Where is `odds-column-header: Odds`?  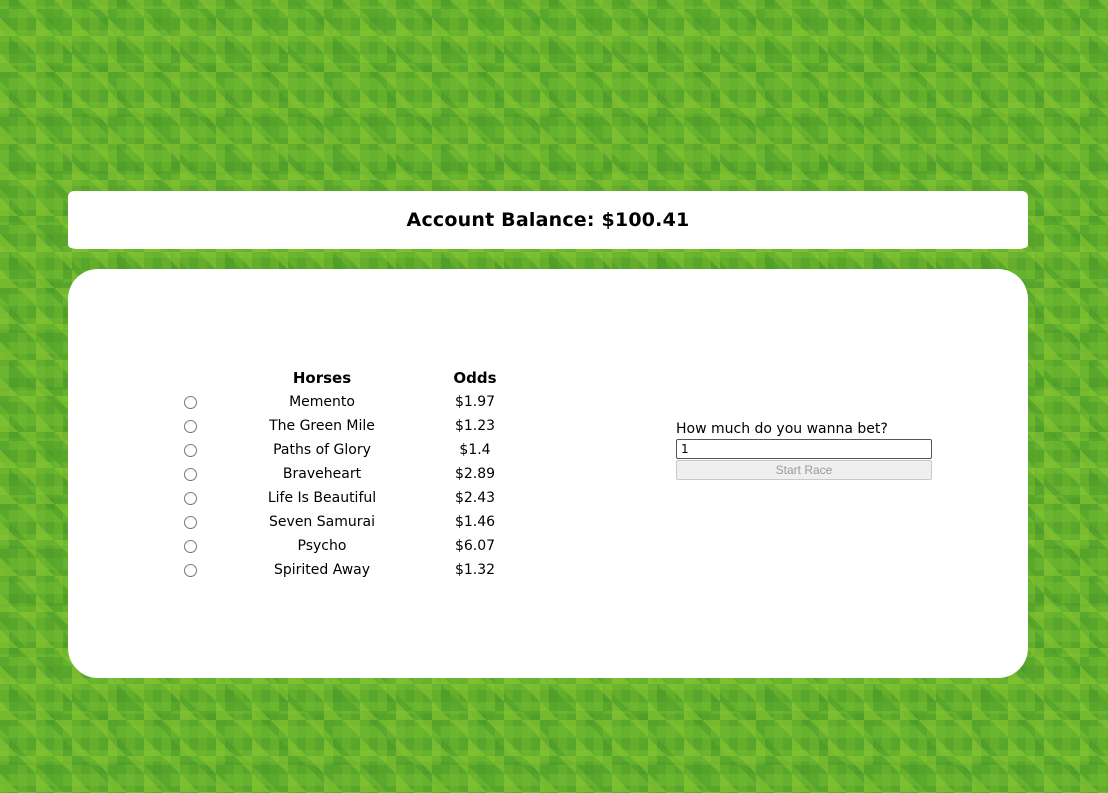 odds-column-header: Odds is located at coordinates (475, 378).